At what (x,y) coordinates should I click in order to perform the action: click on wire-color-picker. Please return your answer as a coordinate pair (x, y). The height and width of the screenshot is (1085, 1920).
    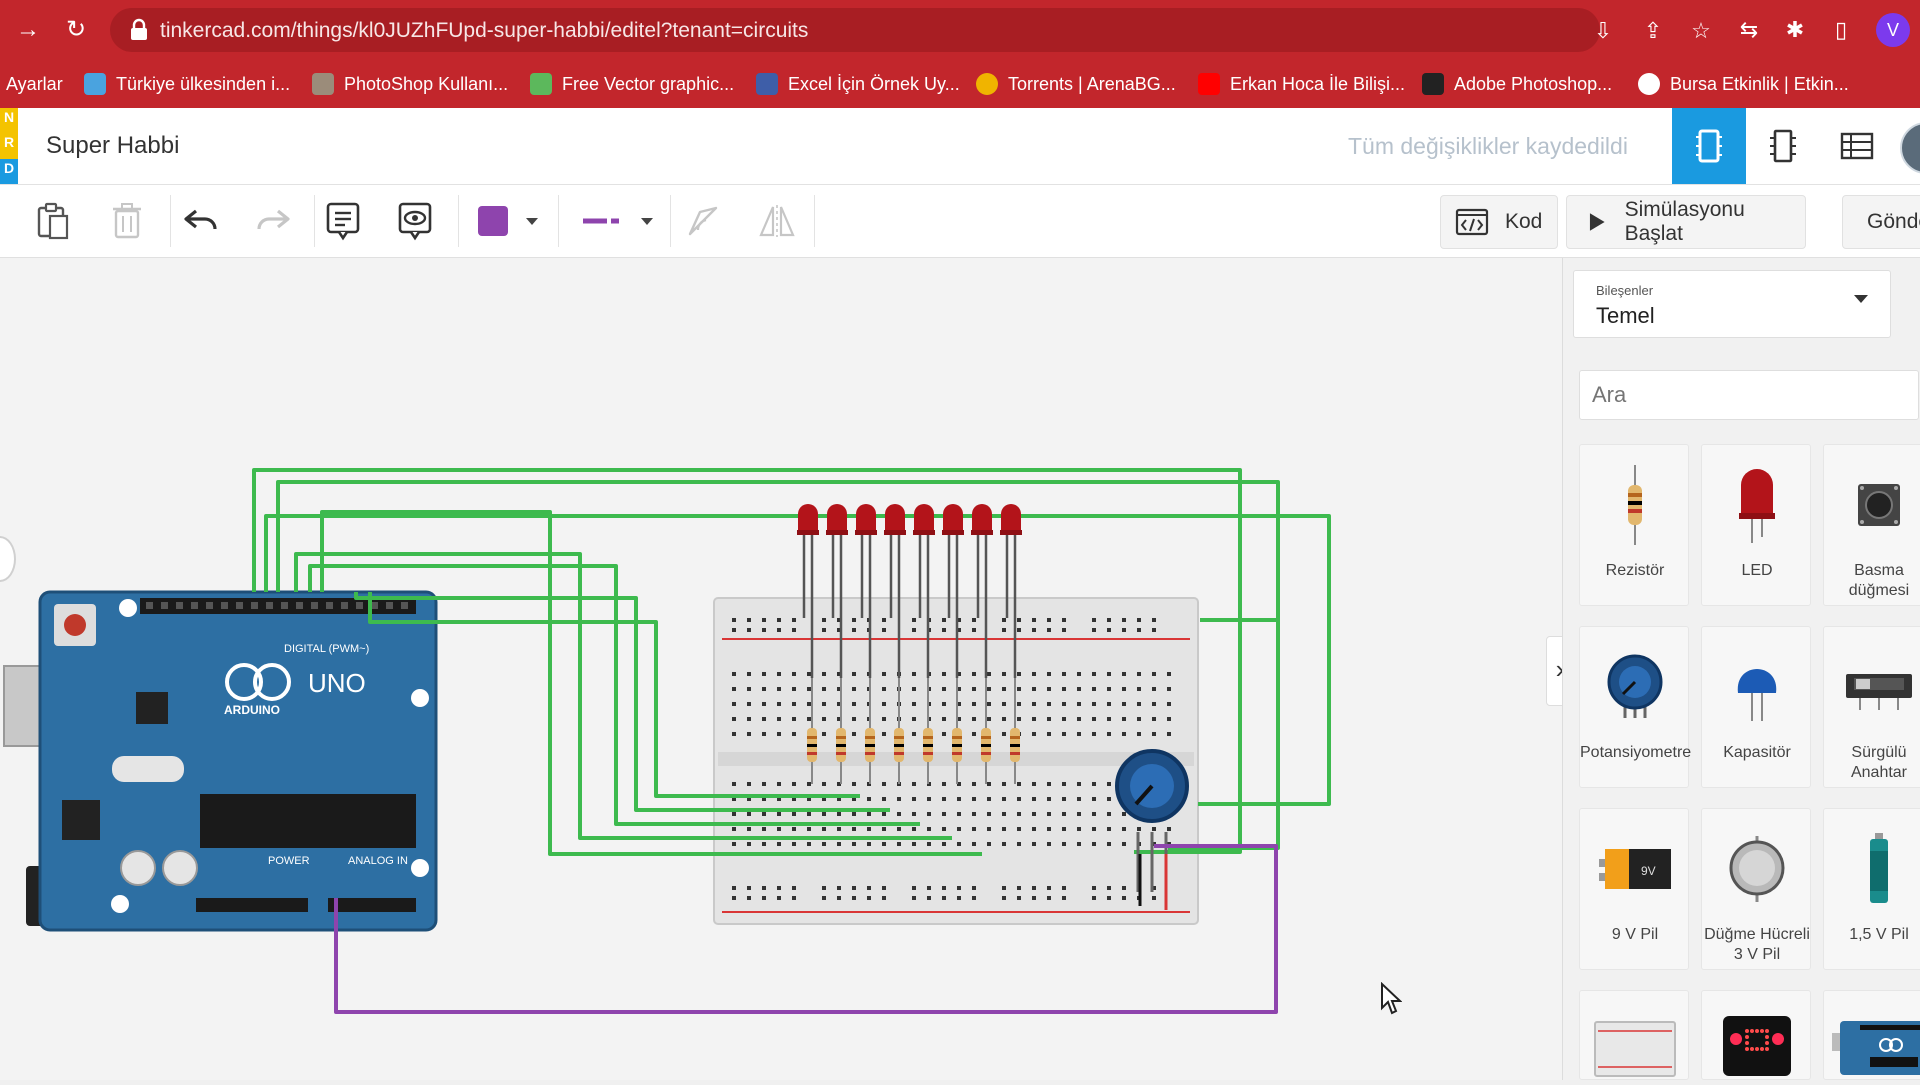
    Looking at the image, I should click on (508, 221).